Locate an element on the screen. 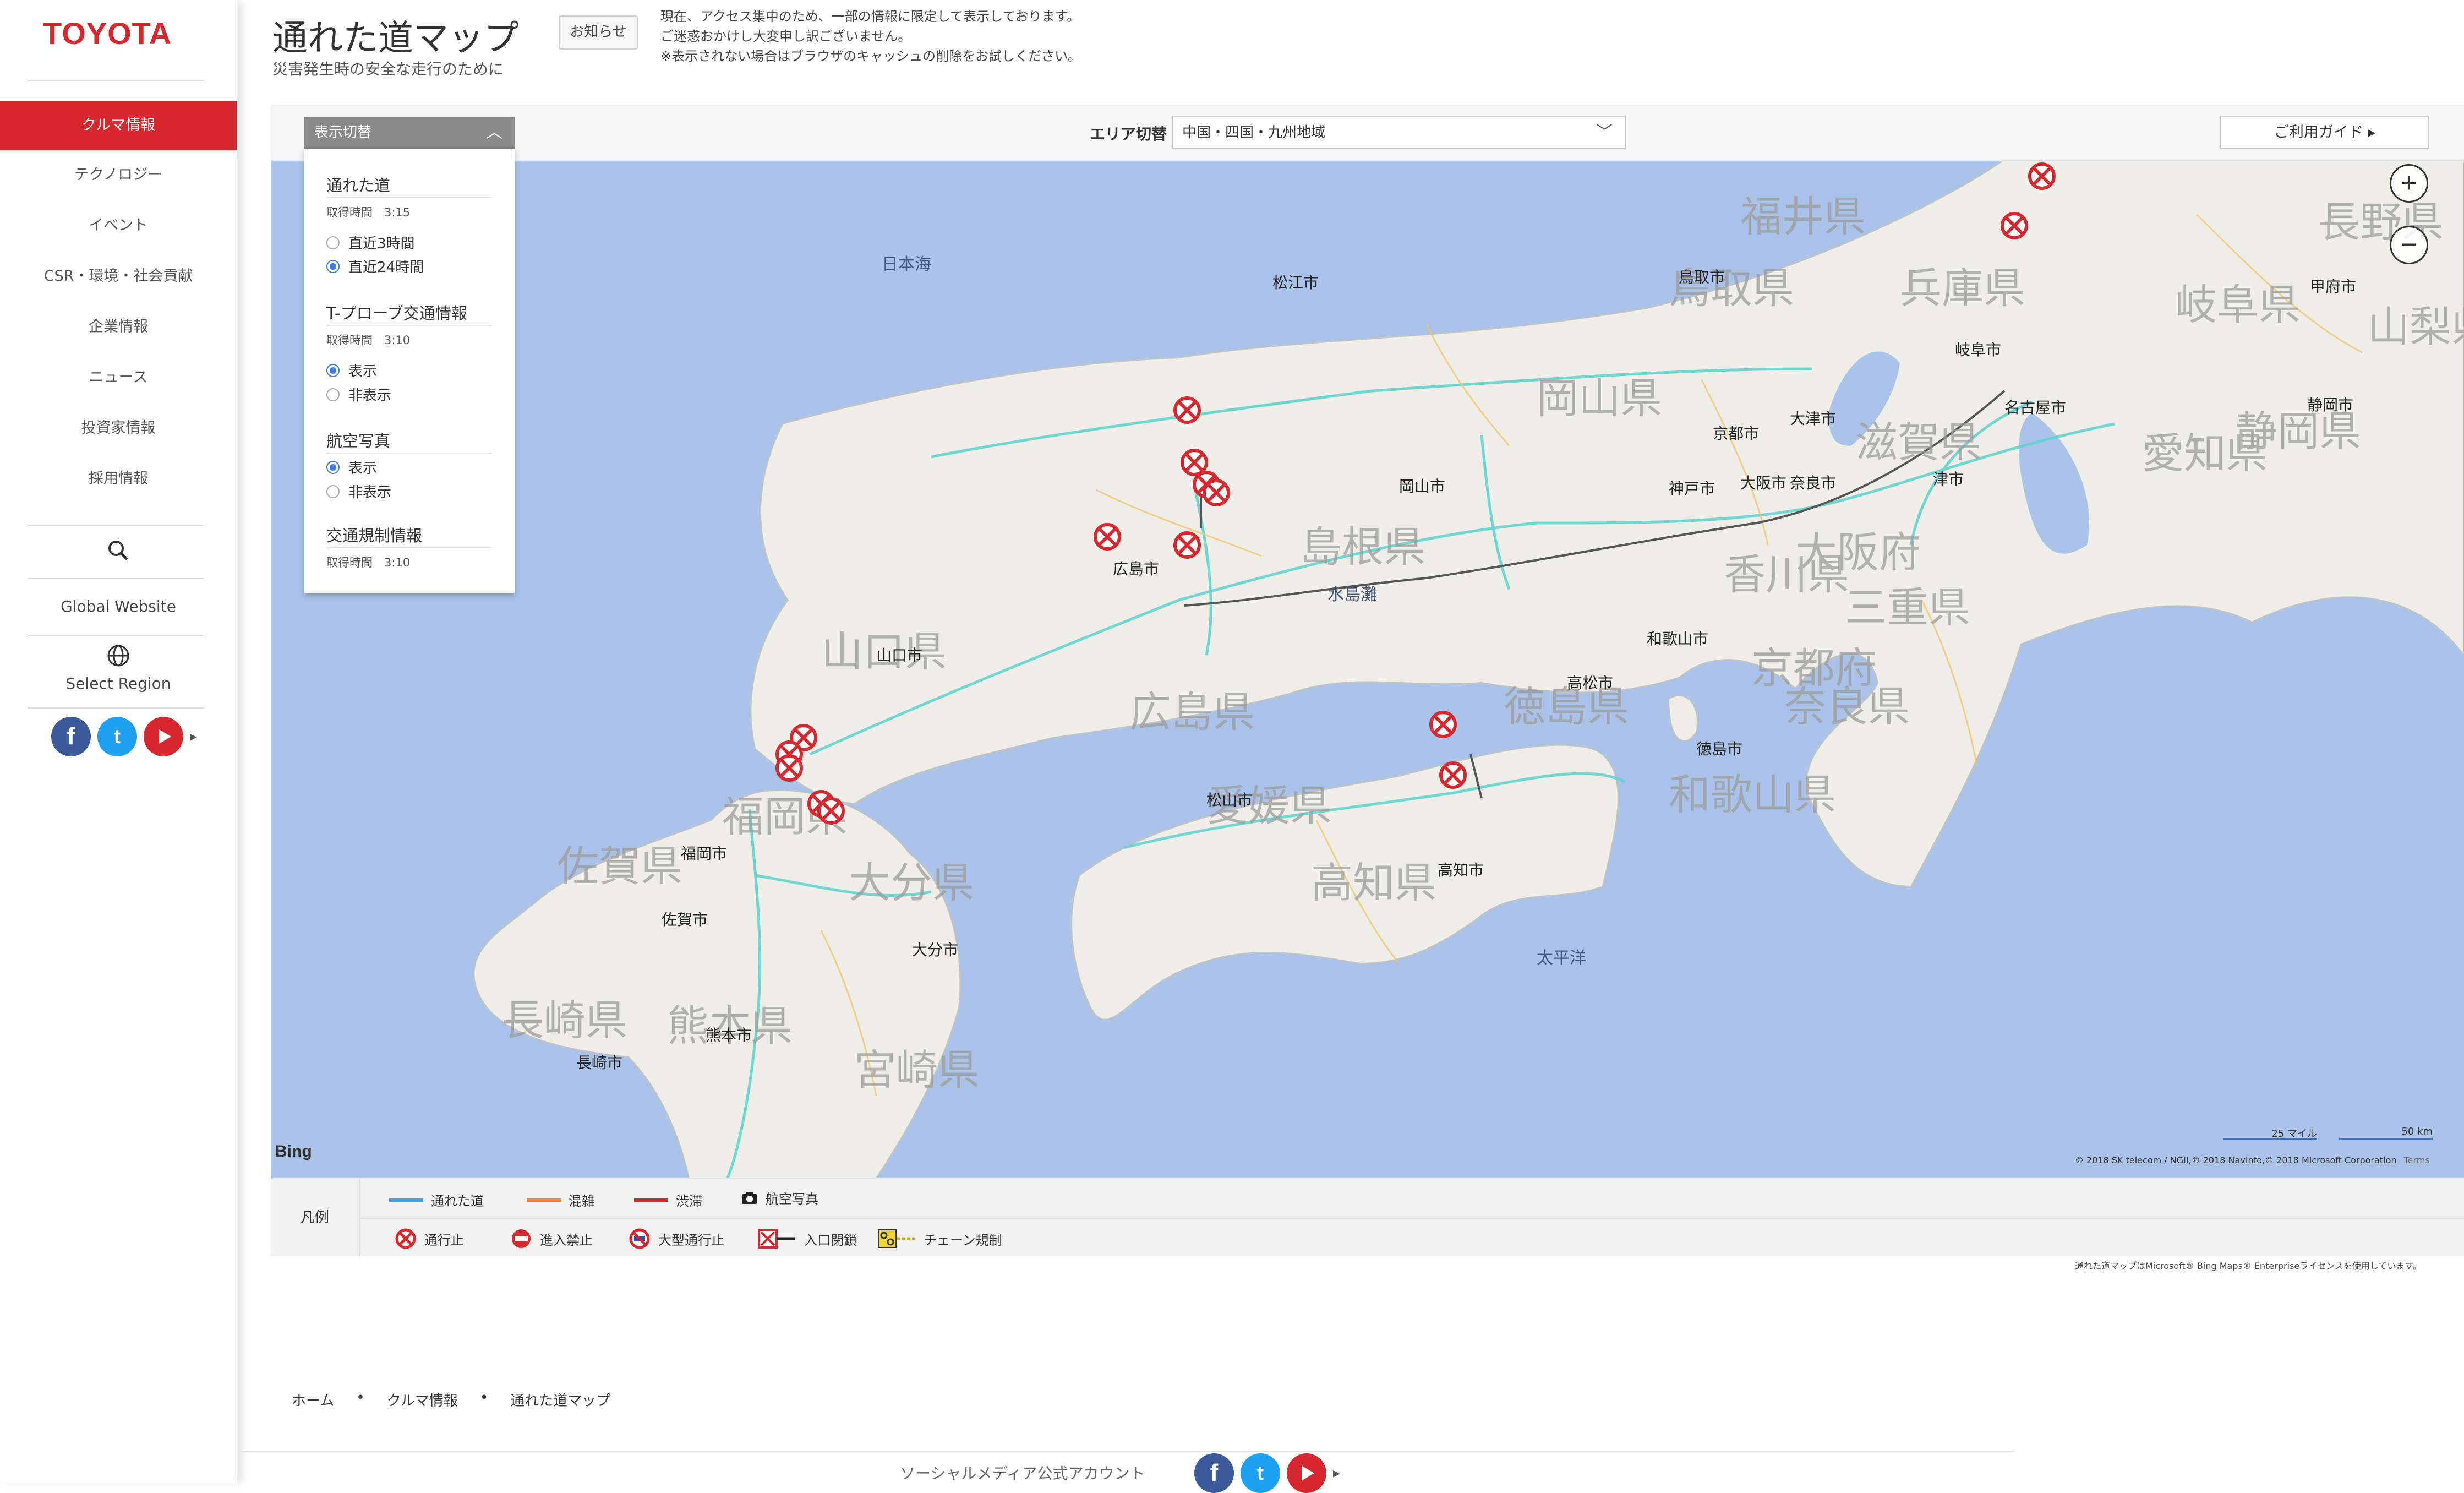 This screenshot has height=1493, width=2464. scale-bar-km: 50 km is located at coordinates (2386, 1133).